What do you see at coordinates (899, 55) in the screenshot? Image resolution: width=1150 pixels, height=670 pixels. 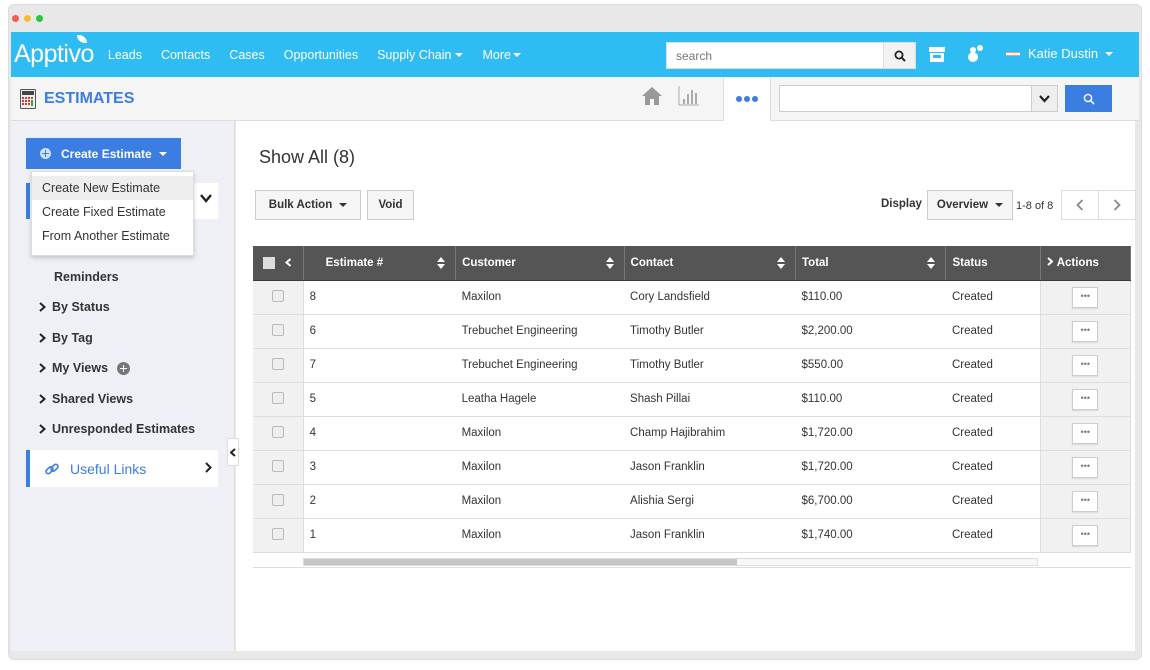 I see `global-search-button` at bounding box center [899, 55].